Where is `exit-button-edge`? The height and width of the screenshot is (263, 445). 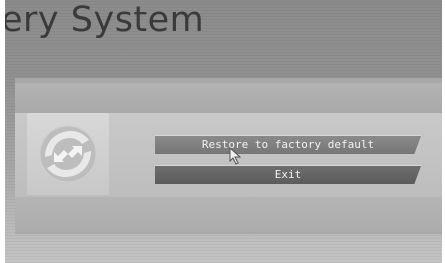 exit-button-edge is located at coordinates (288, 165).